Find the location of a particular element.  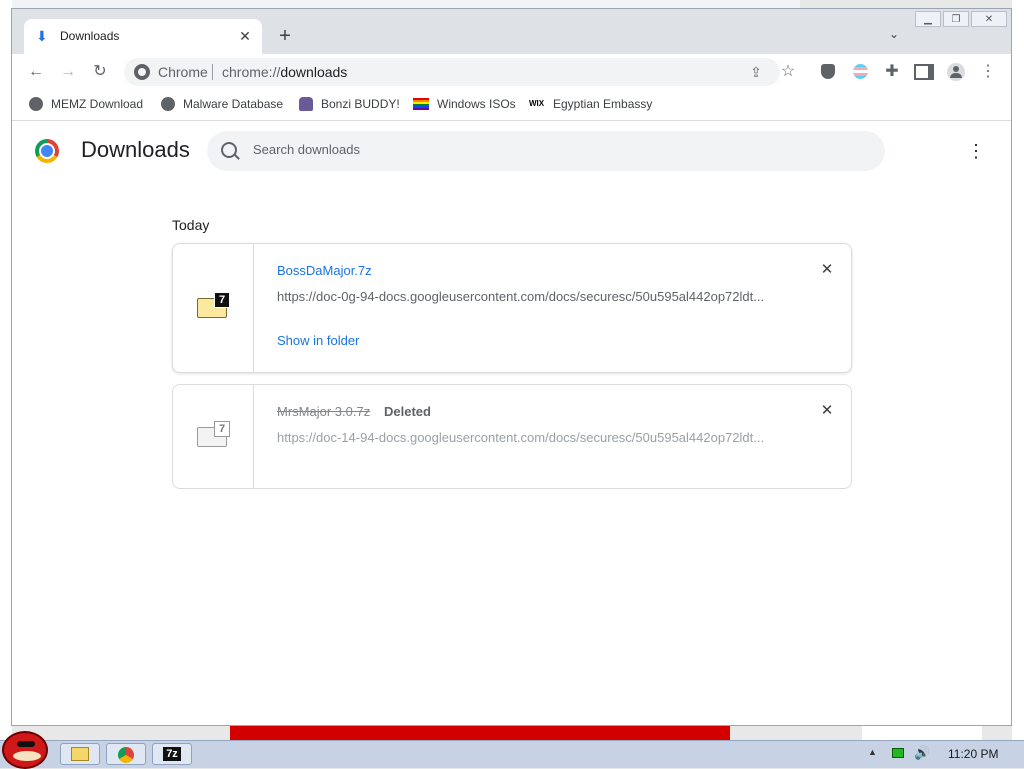

page-title: Downloads is located at coordinates (135, 149).